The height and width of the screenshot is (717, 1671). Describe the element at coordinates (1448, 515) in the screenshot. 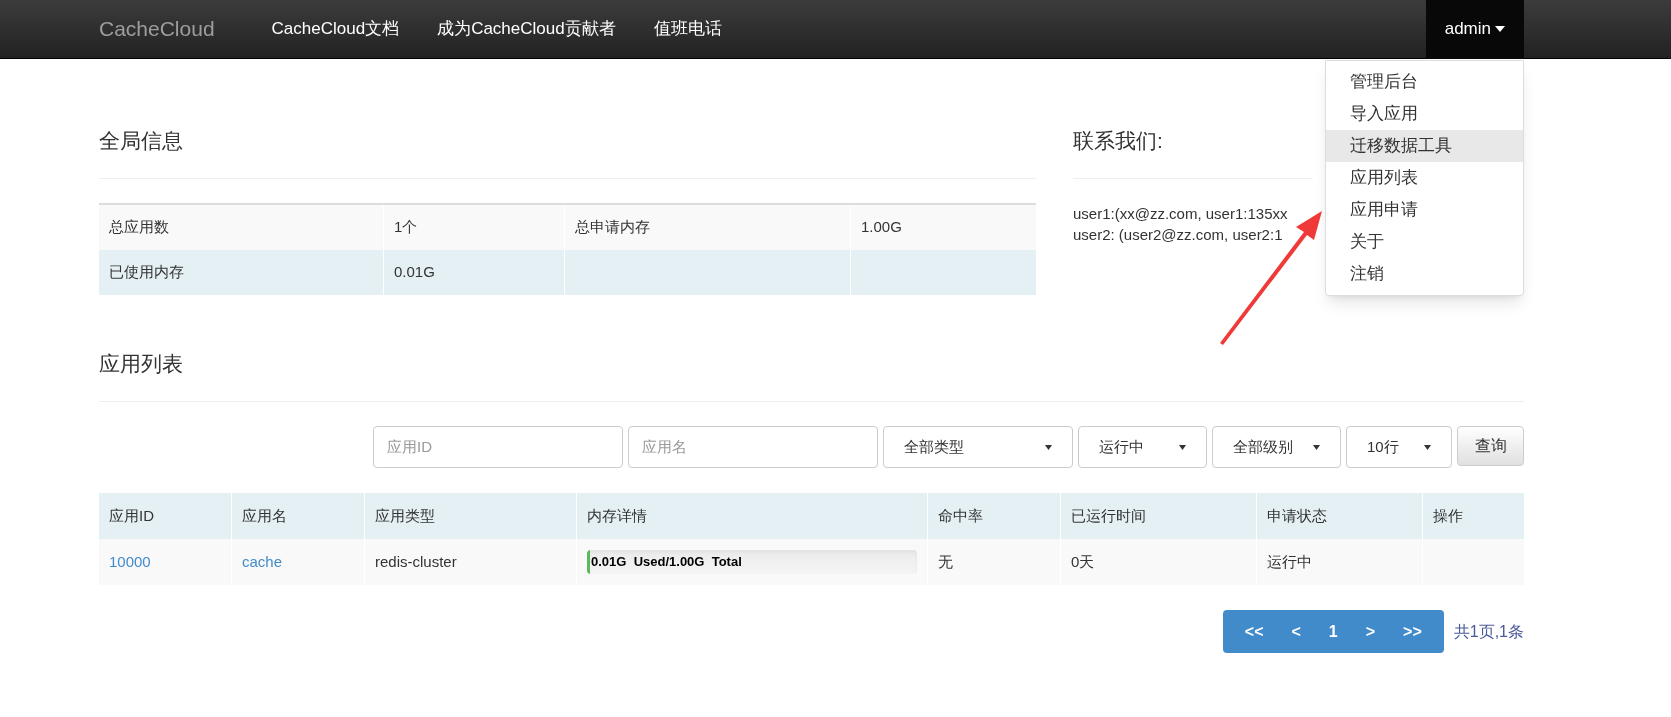

I see `column-header: 操作` at that location.